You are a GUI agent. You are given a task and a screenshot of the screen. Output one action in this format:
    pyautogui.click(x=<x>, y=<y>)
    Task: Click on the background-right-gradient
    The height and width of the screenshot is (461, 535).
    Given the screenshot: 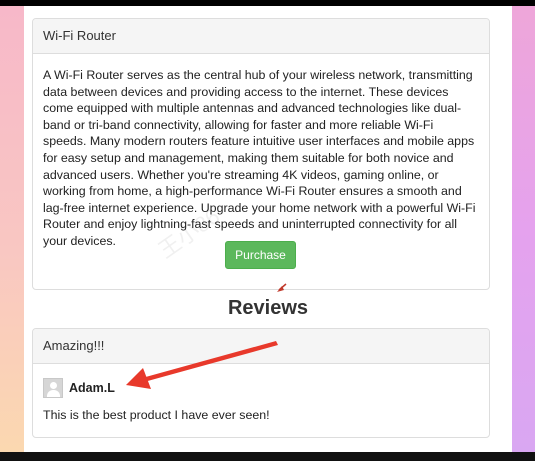 What is the action you would take?
    pyautogui.click(x=523, y=229)
    